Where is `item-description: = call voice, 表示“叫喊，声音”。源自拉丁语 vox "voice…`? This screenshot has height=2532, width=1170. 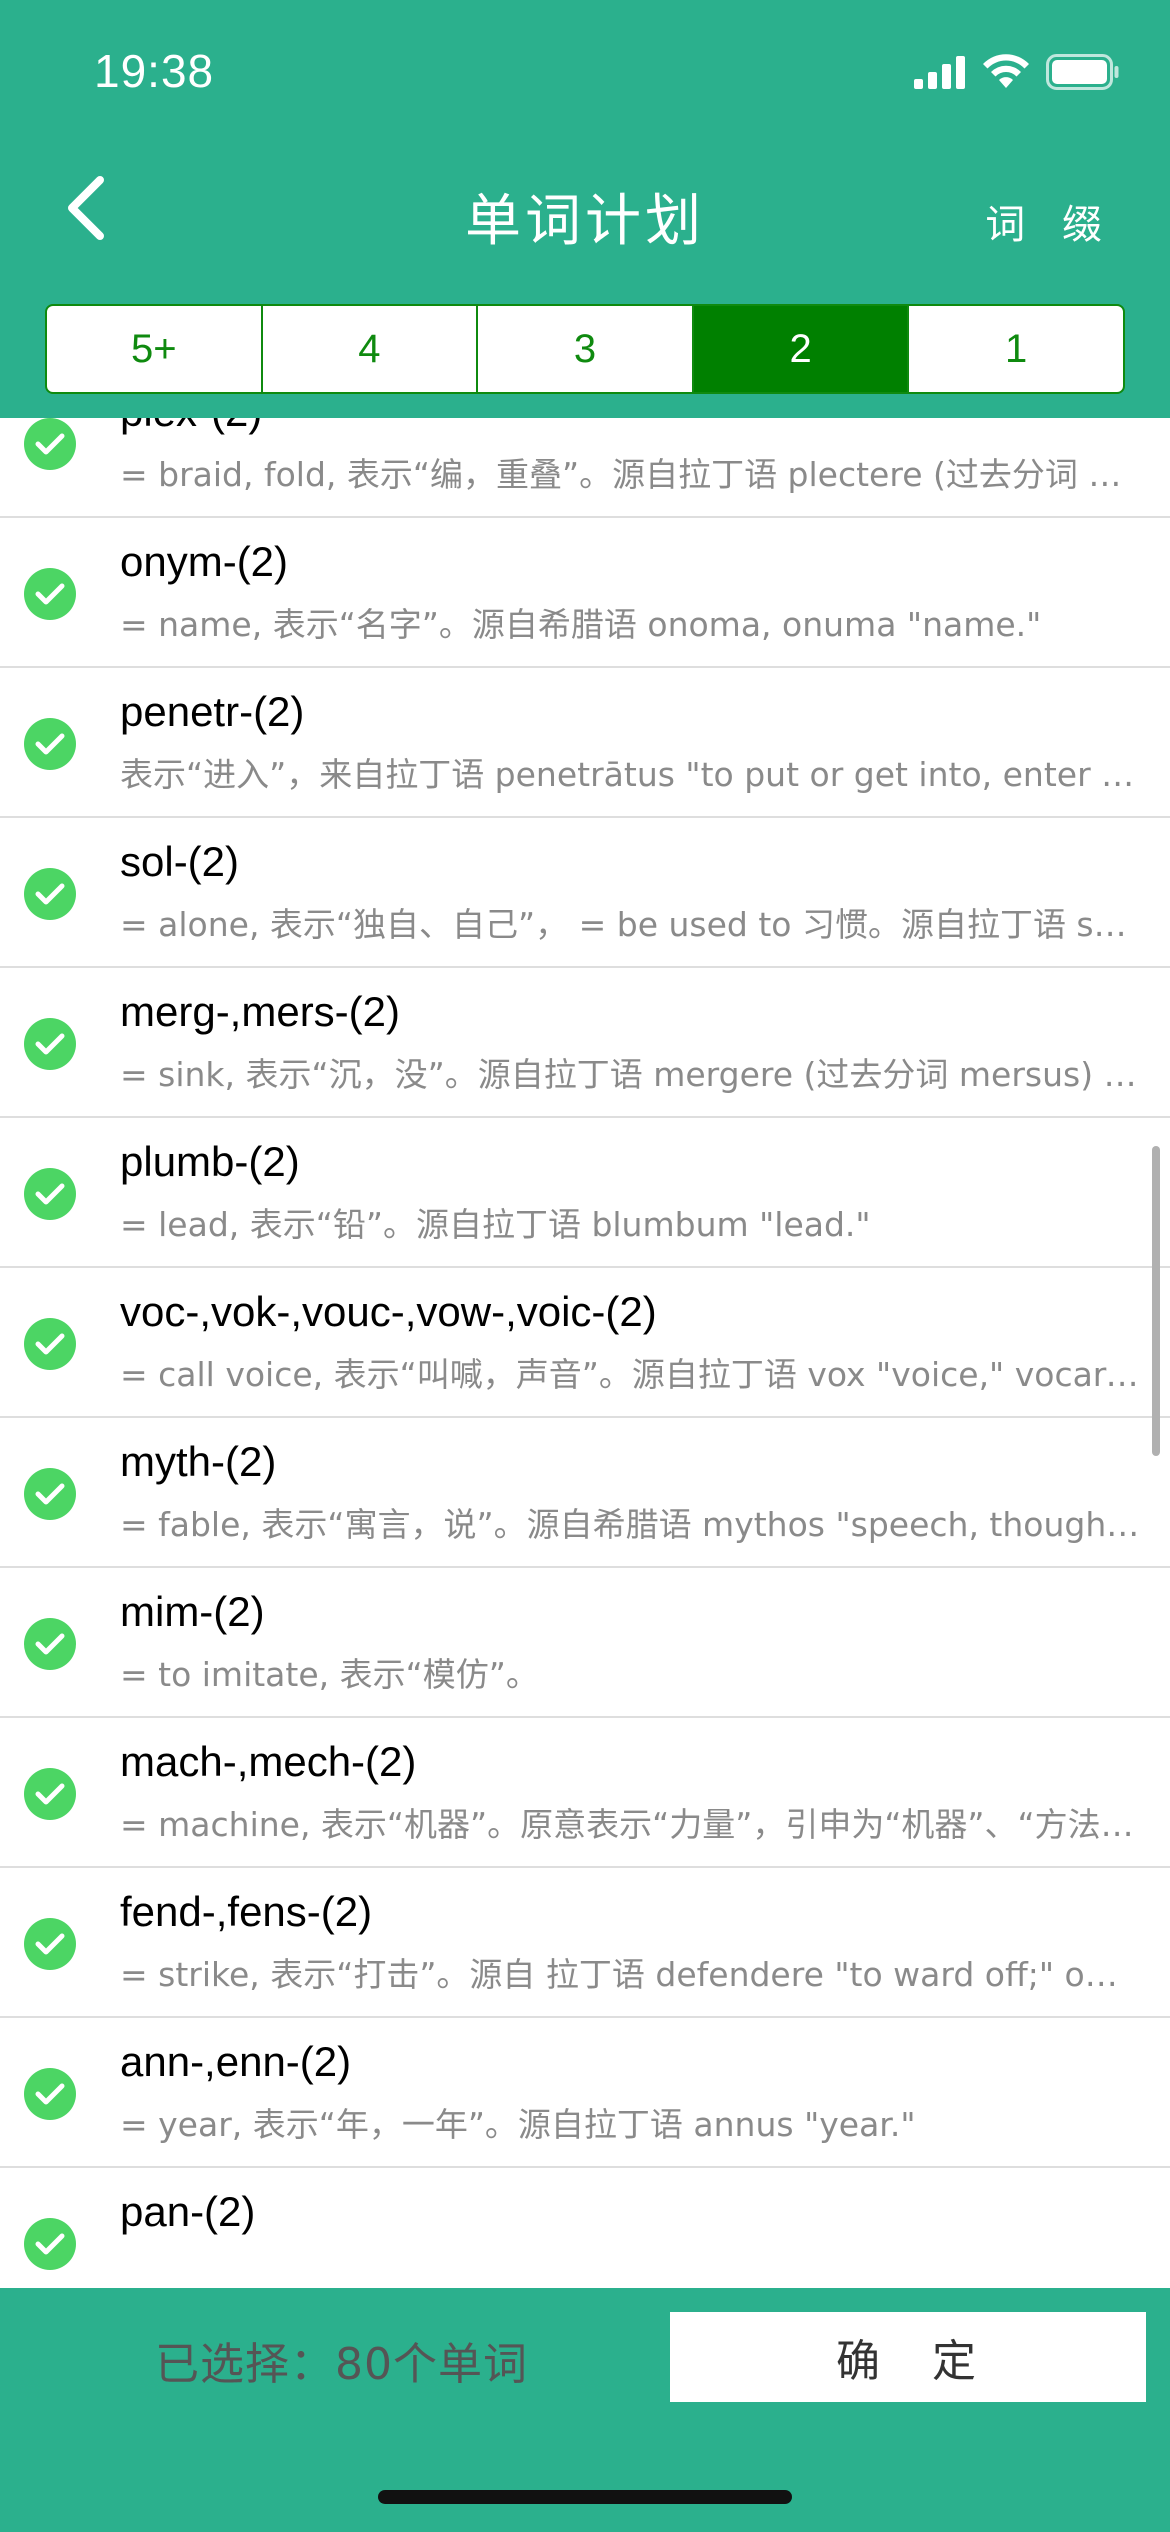 item-description: = call voice, 表示“叫喊，声音”。源自拉丁语 vox "voice… is located at coordinates (630, 1374).